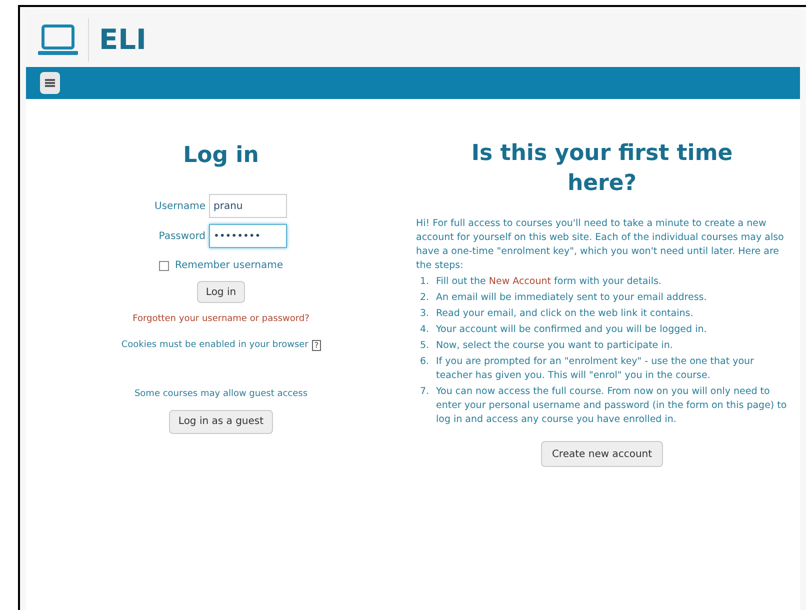 Image resolution: width=810 pixels, height=610 pixels. Describe the element at coordinates (221, 394) in the screenshot. I see `guest-note: Some courses may allow guest access` at that location.